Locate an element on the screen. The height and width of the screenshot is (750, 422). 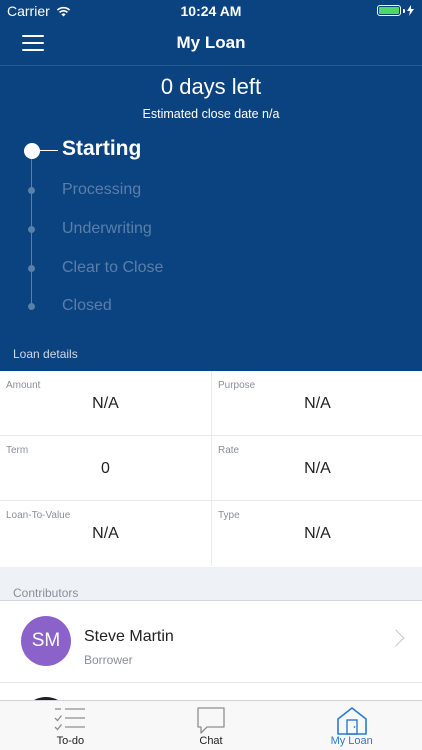
step-underwriting: Underwriting is located at coordinates (150, 230).